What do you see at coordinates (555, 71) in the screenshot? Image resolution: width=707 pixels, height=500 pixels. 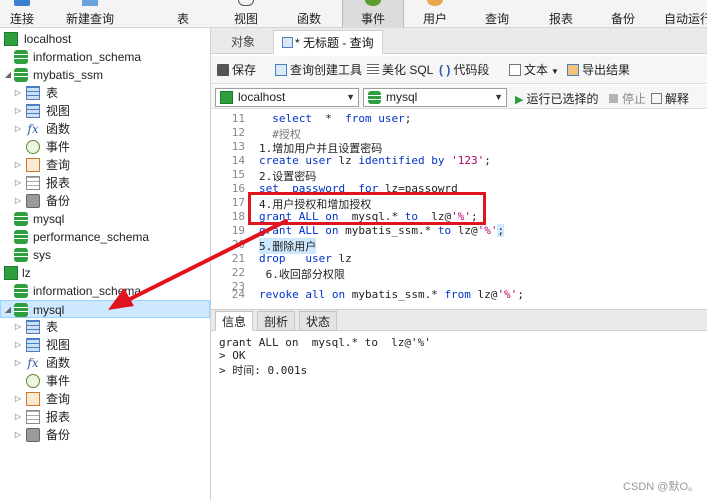 I see `dropdown-arrow-icon: ▼` at bounding box center [555, 71].